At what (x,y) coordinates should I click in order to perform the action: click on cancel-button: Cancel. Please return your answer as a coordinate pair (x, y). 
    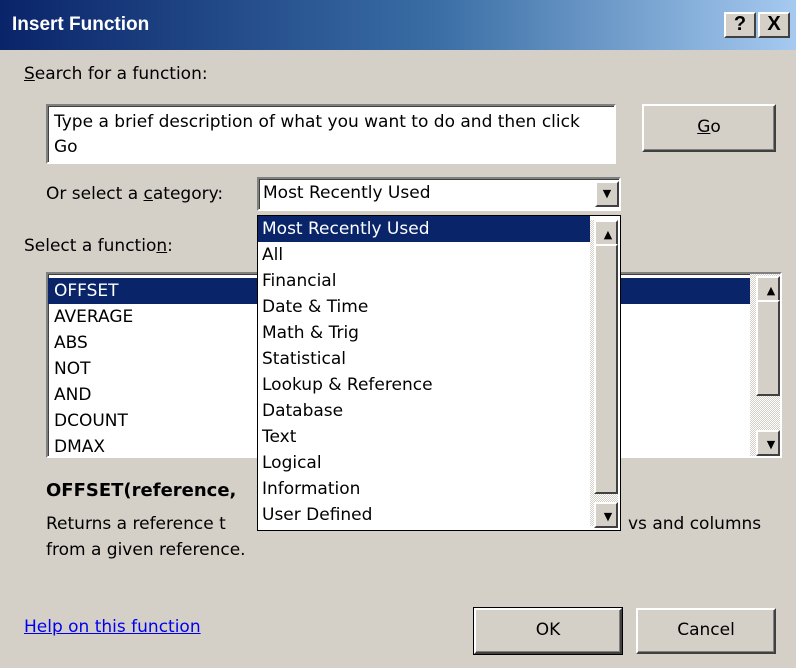
    Looking at the image, I should click on (706, 631).